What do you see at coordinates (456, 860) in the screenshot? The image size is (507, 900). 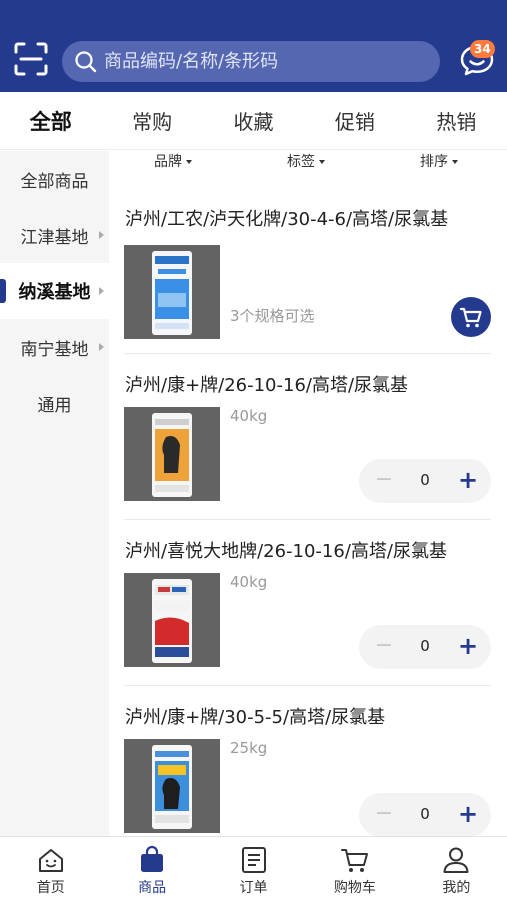 I see `user-icon` at bounding box center [456, 860].